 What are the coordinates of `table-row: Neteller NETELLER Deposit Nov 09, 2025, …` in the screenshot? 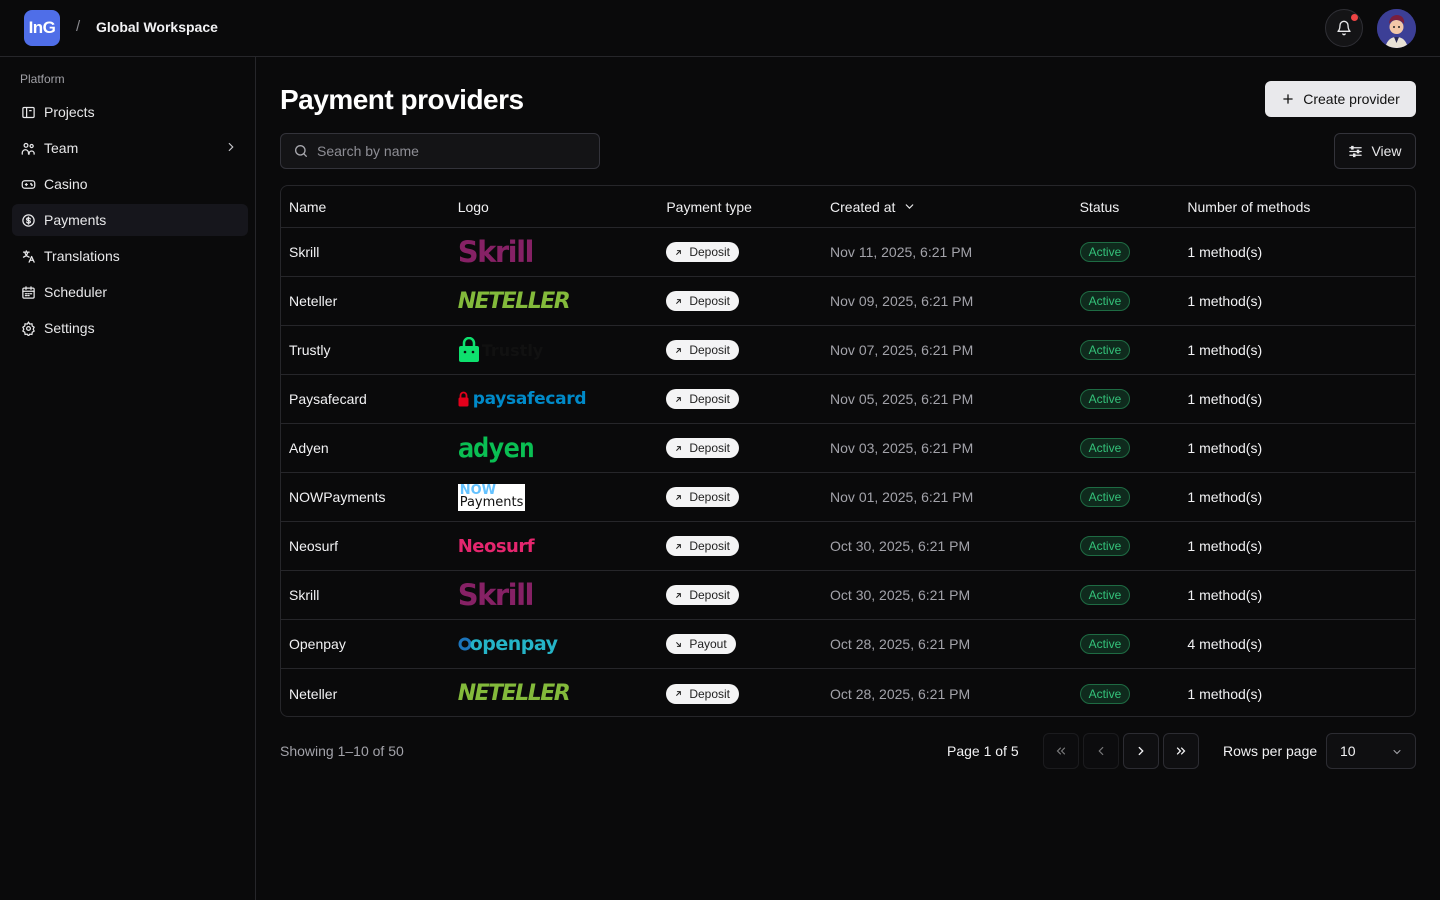 It's located at (848, 301).